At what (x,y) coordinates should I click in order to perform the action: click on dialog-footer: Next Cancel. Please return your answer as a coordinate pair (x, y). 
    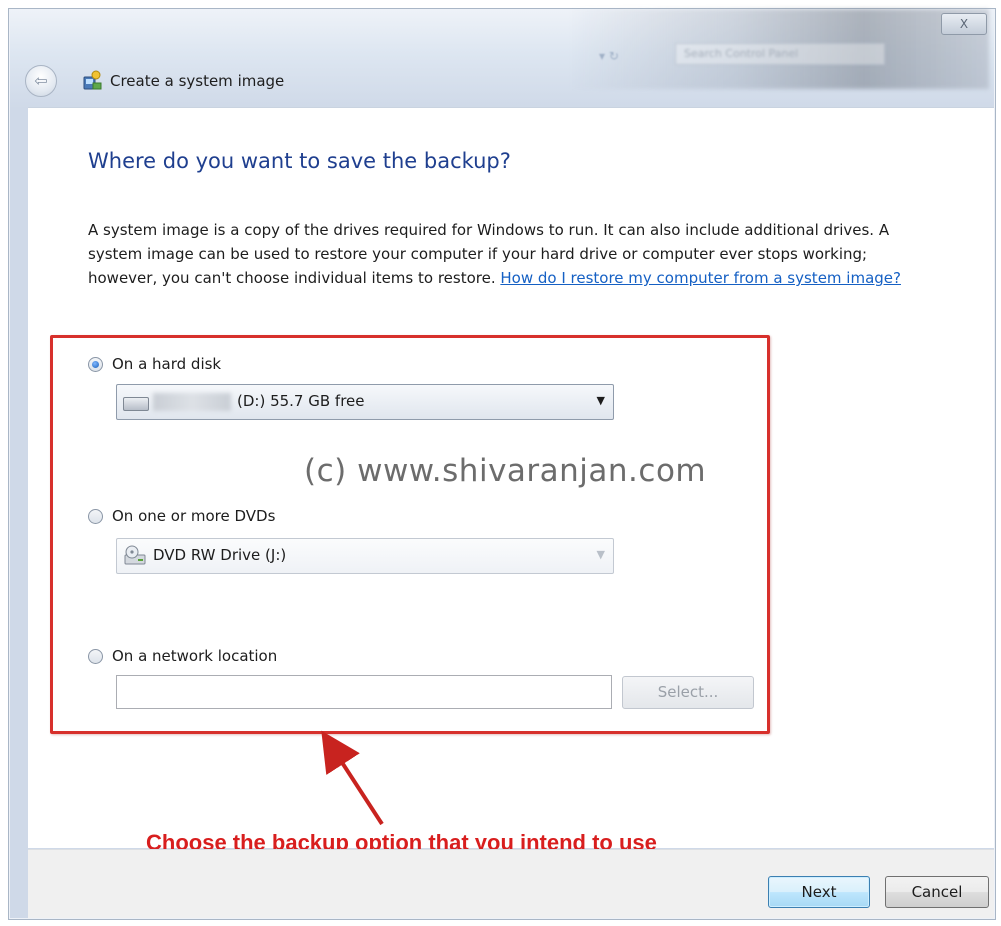
    Looking at the image, I should click on (511, 883).